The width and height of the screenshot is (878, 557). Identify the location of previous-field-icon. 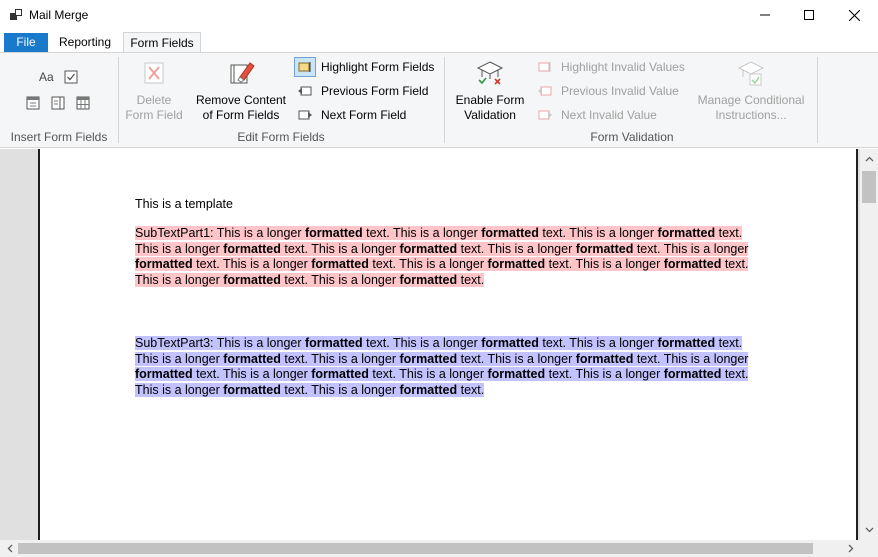
(305, 91).